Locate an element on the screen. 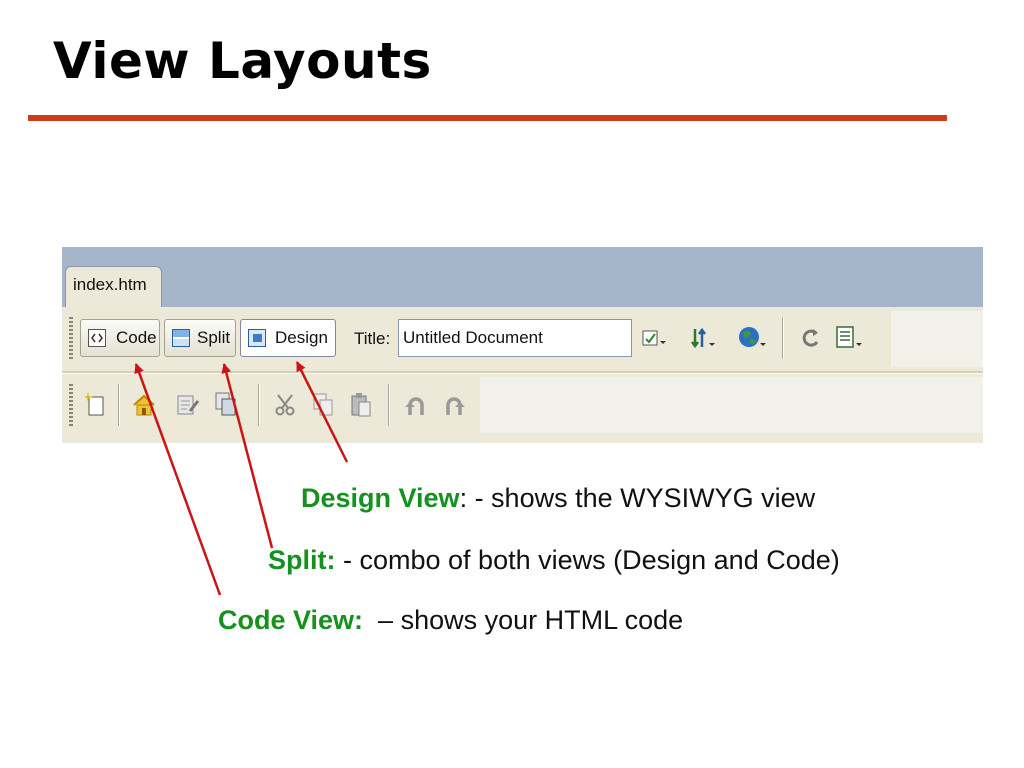 This screenshot has width=1024, height=768. split-view-description: - combo of both views (Design and Code) is located at coordinates (587, 560).